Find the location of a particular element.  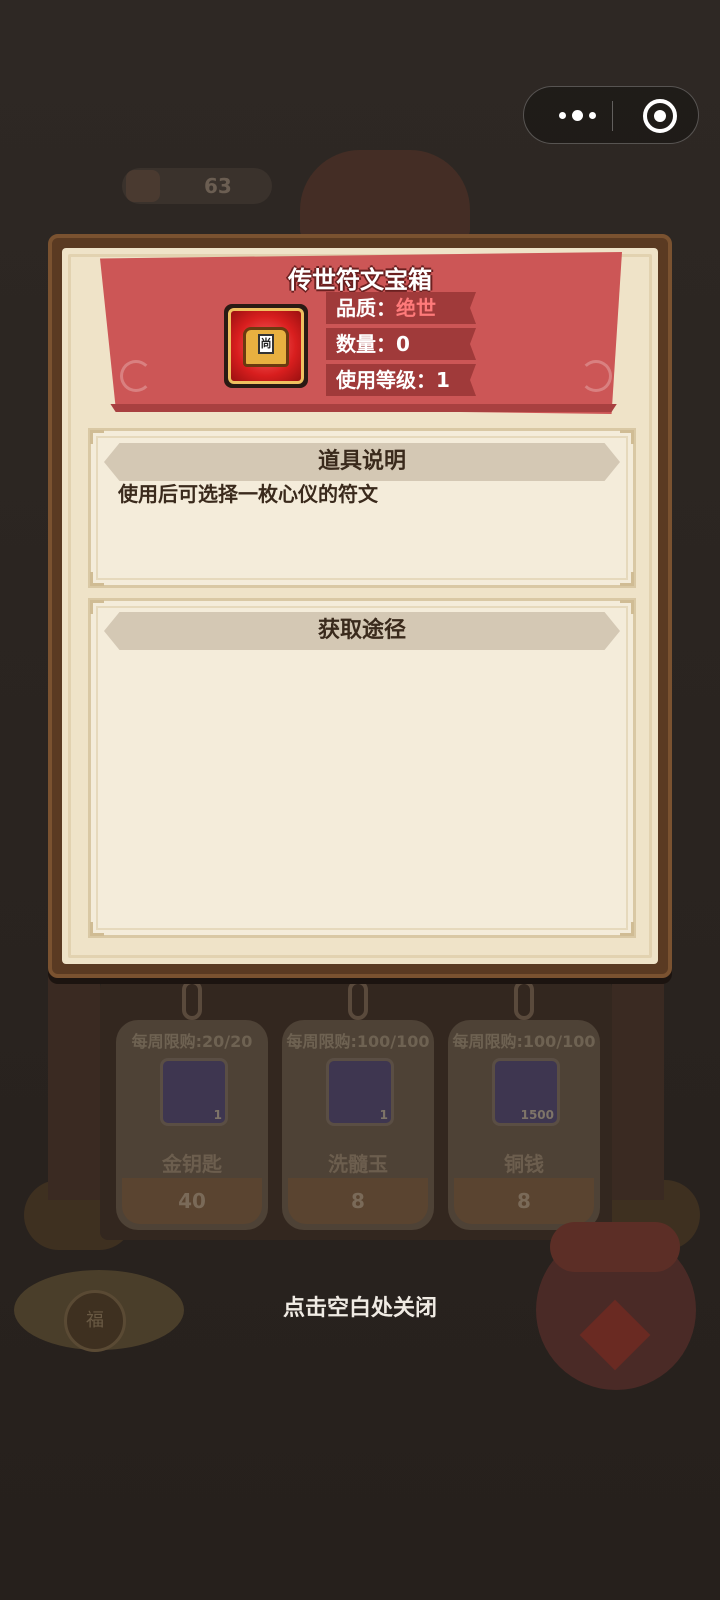

acquire-header: 获取途径 is located at coordinates (362, 631).